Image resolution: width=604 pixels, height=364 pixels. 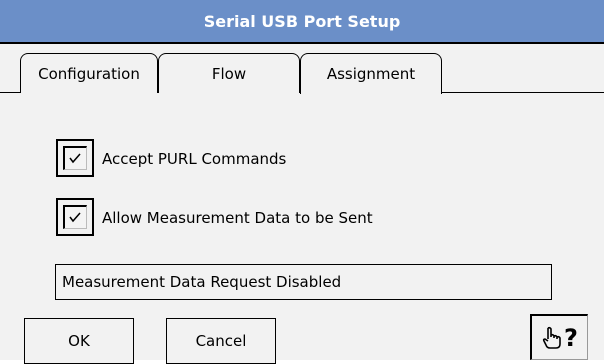 I want to click on tab-configuration: Configuration, so click(x=89, y=73).